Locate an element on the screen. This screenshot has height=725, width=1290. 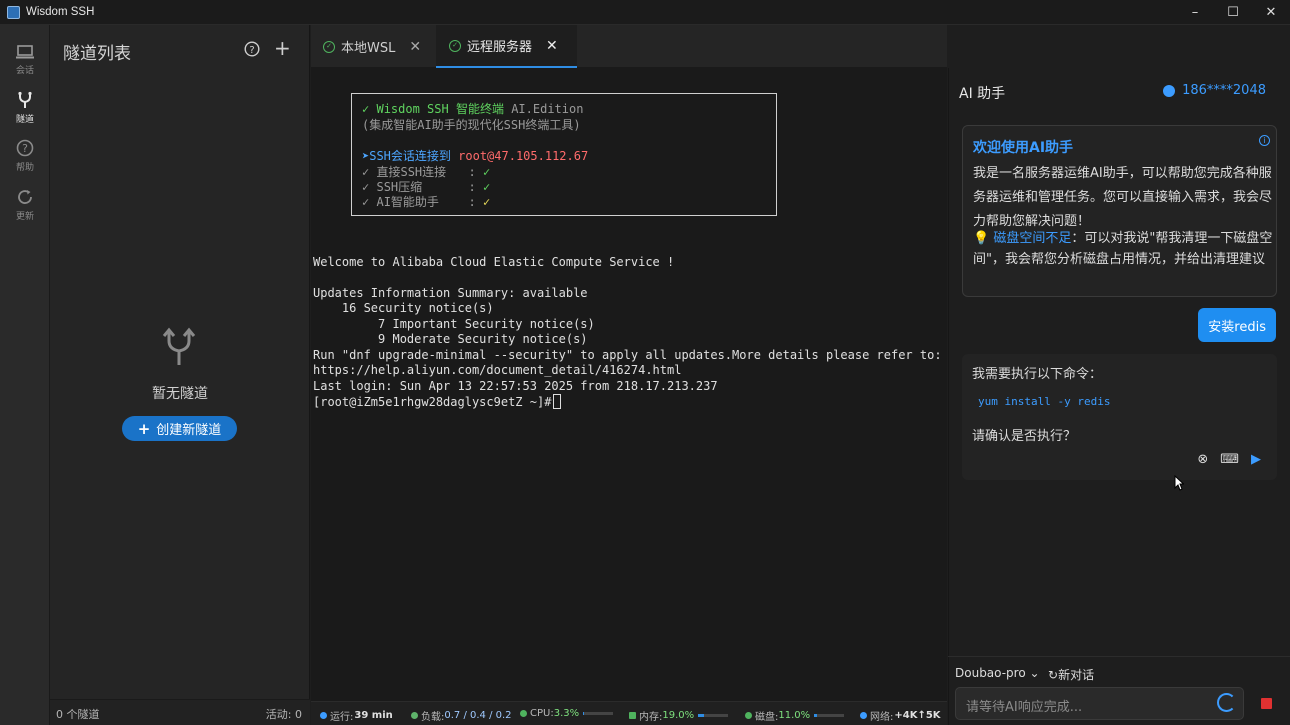
terminal-cursor is located at coordinates (557, 401).